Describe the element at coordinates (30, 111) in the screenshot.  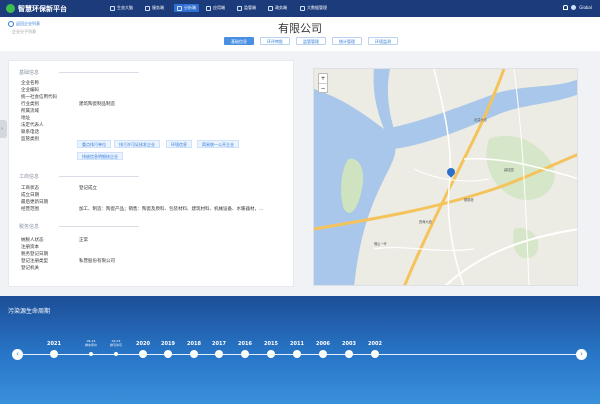
I see `field-label: 所属流域` at that location.